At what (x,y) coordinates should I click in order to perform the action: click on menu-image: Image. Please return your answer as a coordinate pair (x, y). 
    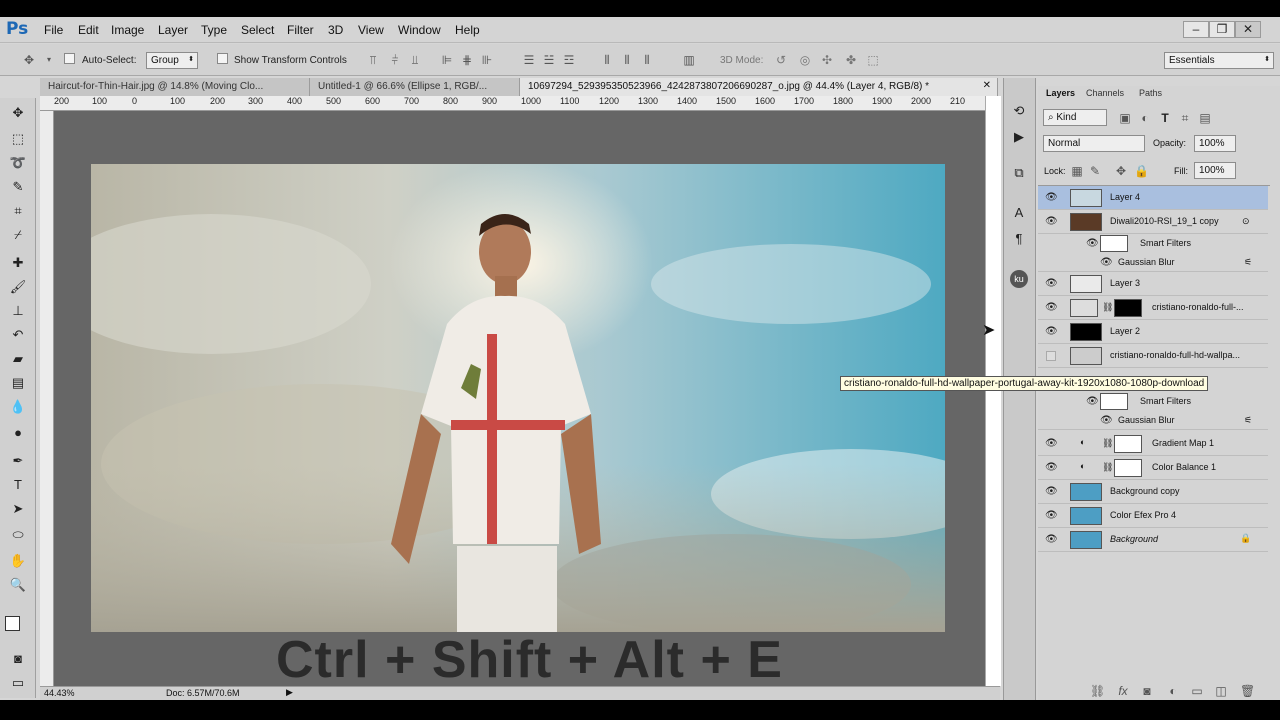
    Looking at the image, I should click on (127, 30).